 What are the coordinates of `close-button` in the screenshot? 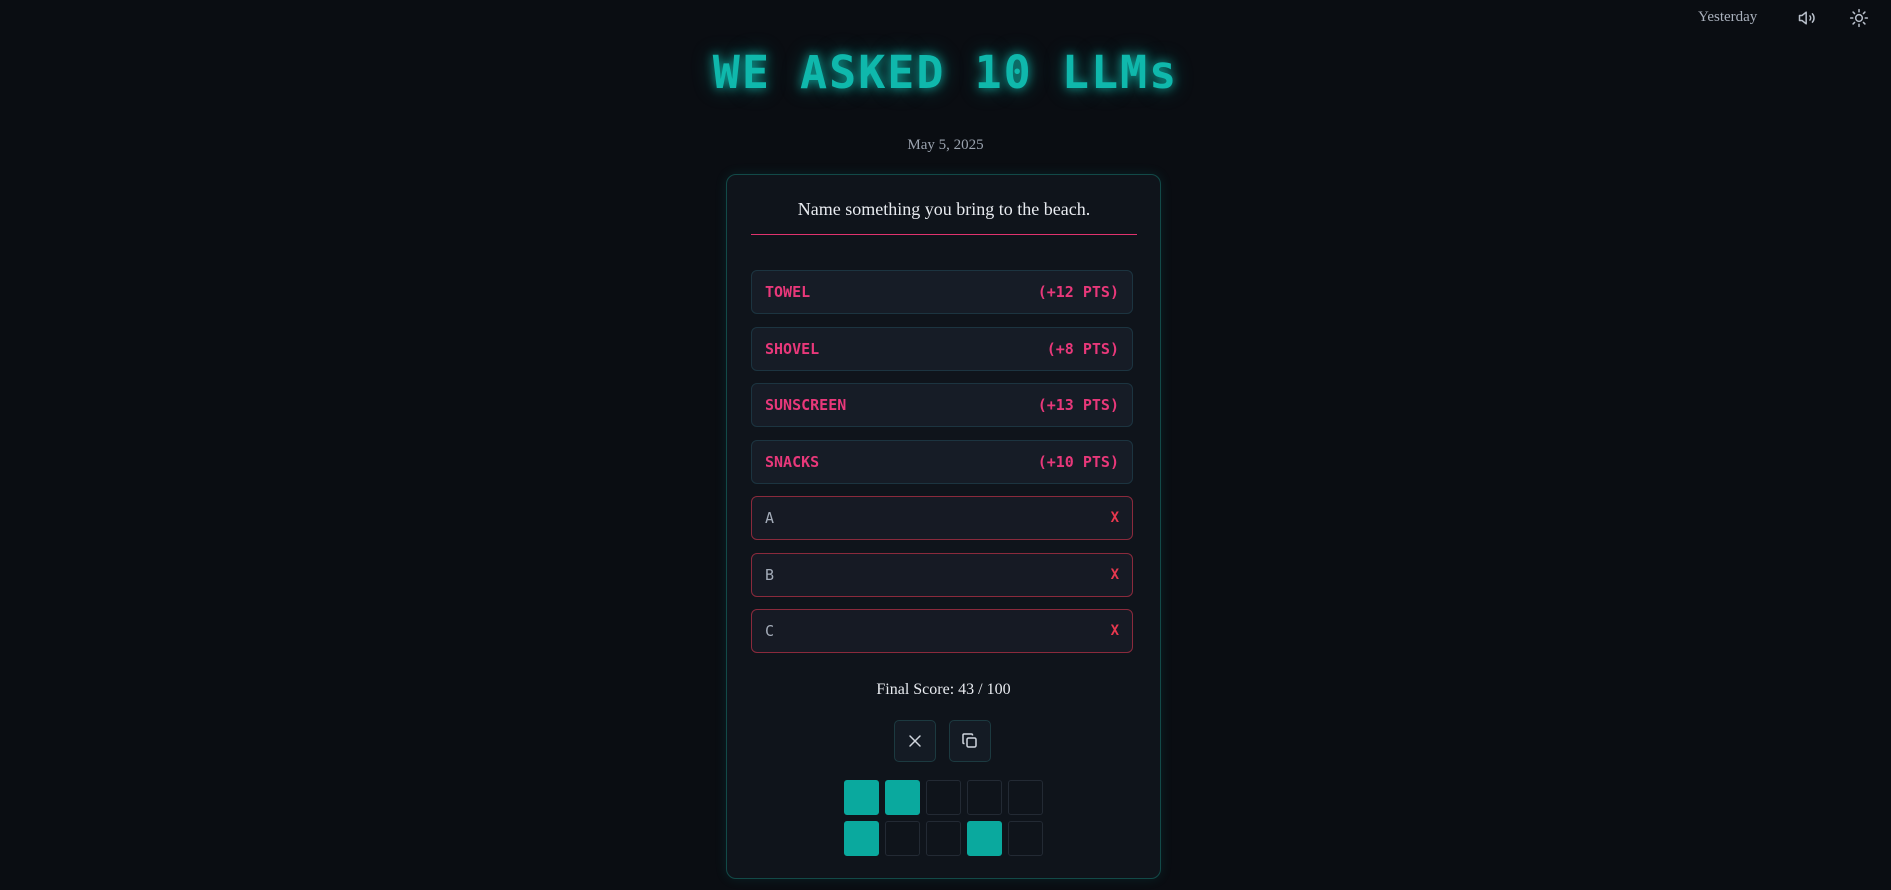 It's located at (915, 741).